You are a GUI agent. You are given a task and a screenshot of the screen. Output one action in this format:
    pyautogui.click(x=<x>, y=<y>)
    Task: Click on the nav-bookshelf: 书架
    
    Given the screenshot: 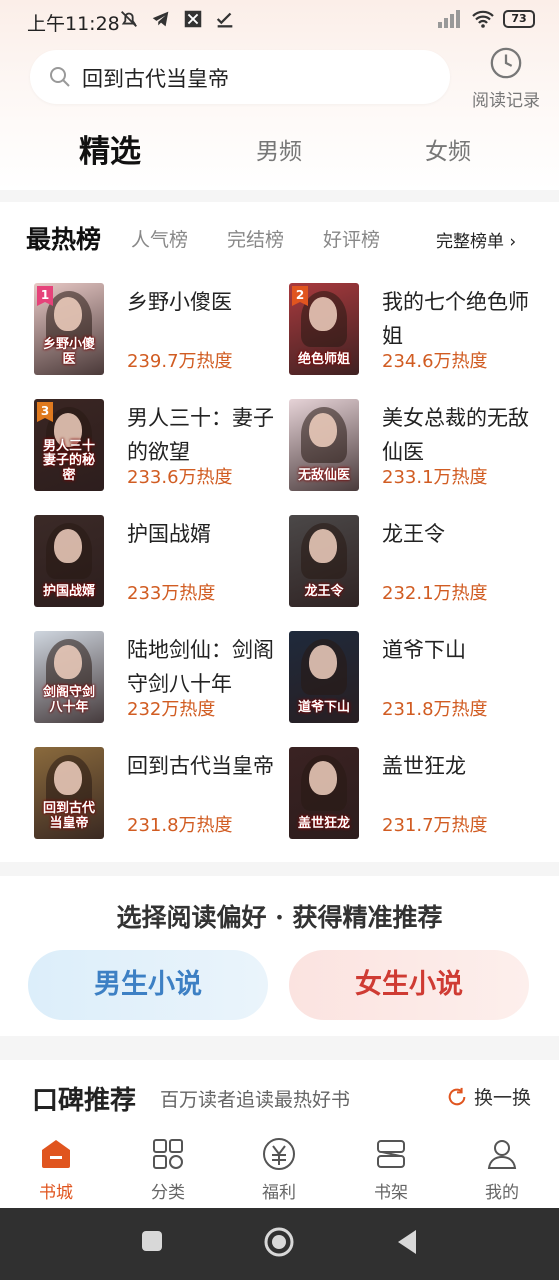 What is the action you would take?
    pyautogui.click(x=391, y=1169)
    